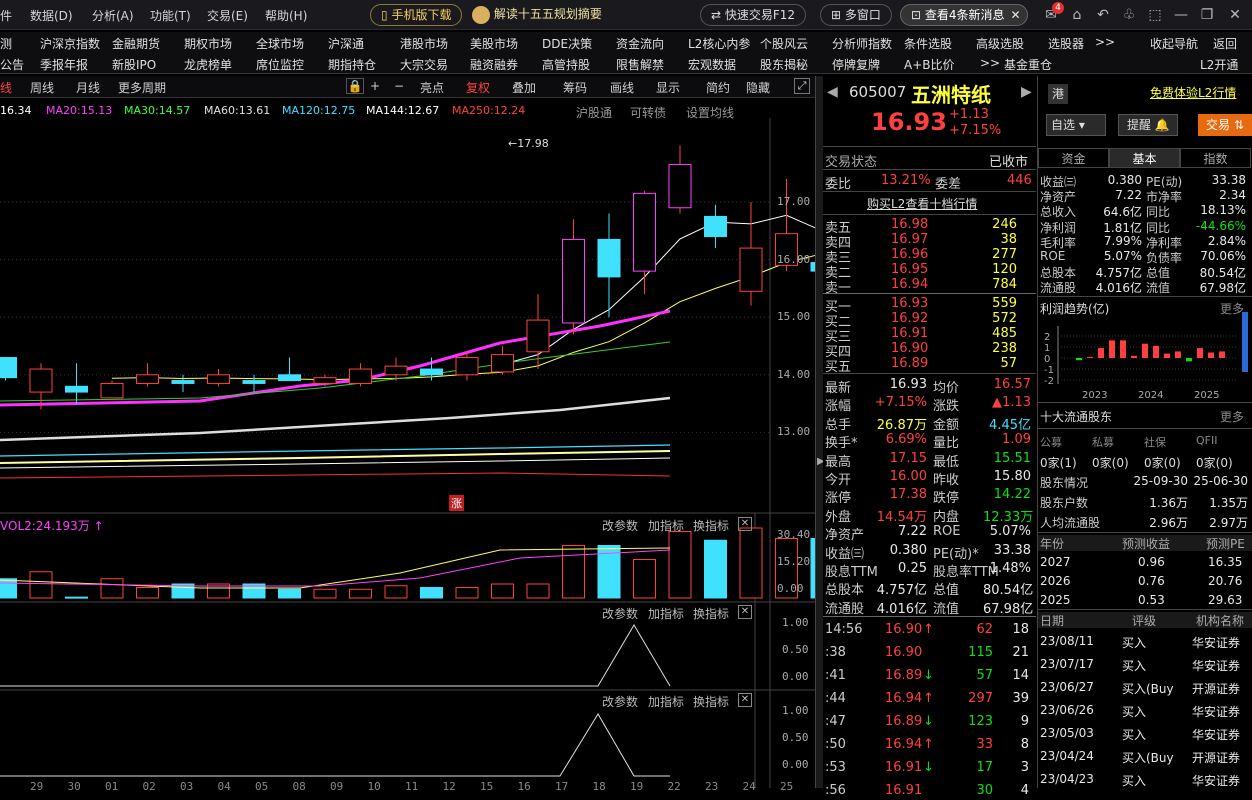 Image resolution: width=1252 pixels, height=800 pixels. What do you see at coordinates (1207, 15) in the screenshot?
I see `restore-icon: ❐` at bounding box center [1207, 15].